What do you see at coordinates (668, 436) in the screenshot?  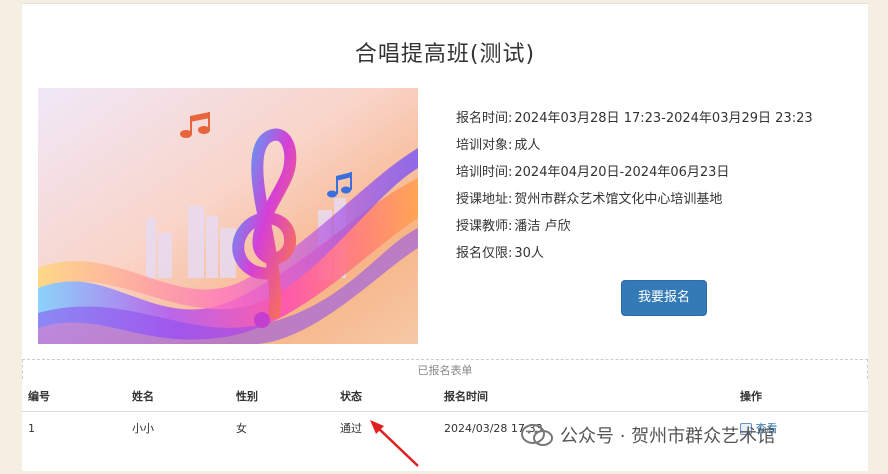 I see `watermark-text: 公众号 · 贺州市群众艺术馆` at bounding box center [668, 436].